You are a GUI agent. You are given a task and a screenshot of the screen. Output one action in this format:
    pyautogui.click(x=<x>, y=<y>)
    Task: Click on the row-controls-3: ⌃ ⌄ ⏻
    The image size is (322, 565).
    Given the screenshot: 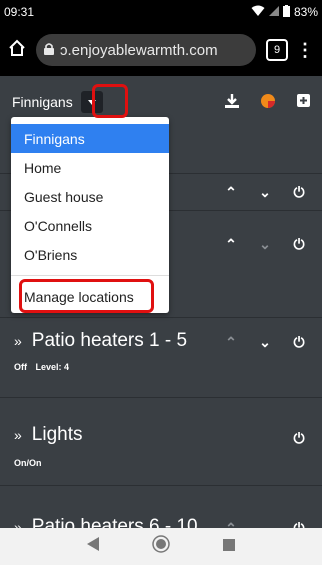 What is the action you would take?
    pyautogui.click(x=265, y=342)
    